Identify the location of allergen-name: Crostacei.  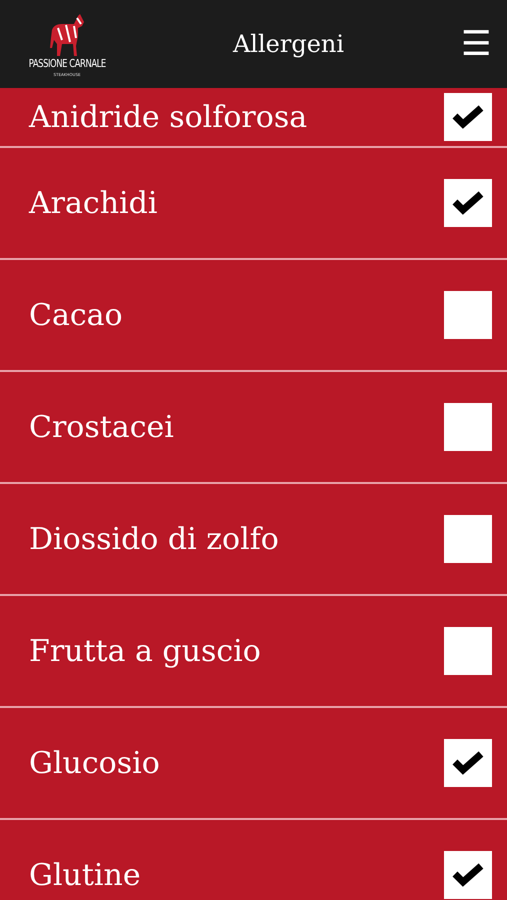
(101, 427).